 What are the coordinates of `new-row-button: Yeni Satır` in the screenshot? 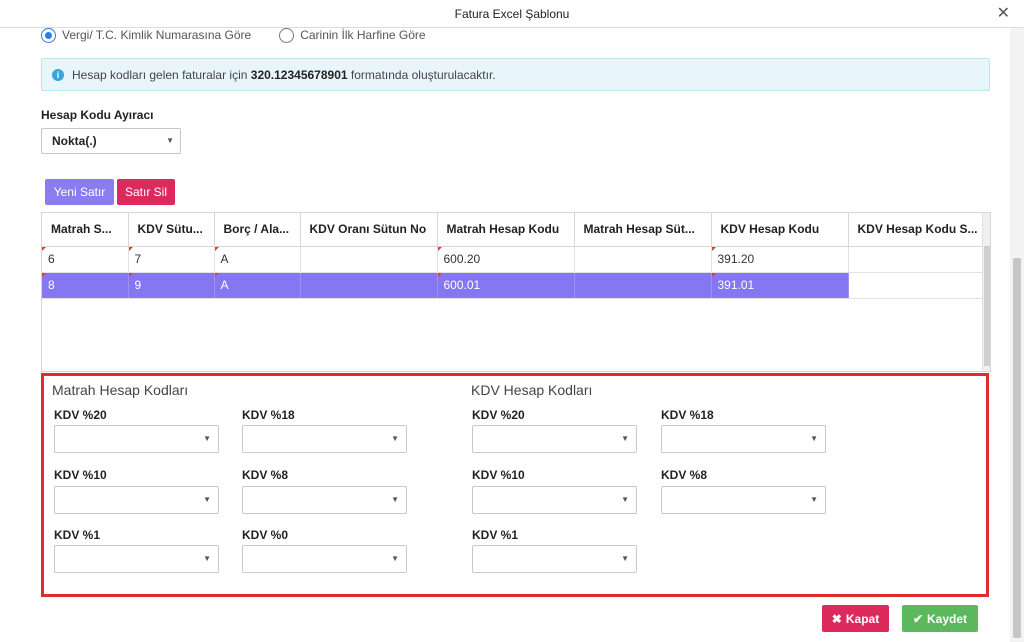 It's located at (79, 192).